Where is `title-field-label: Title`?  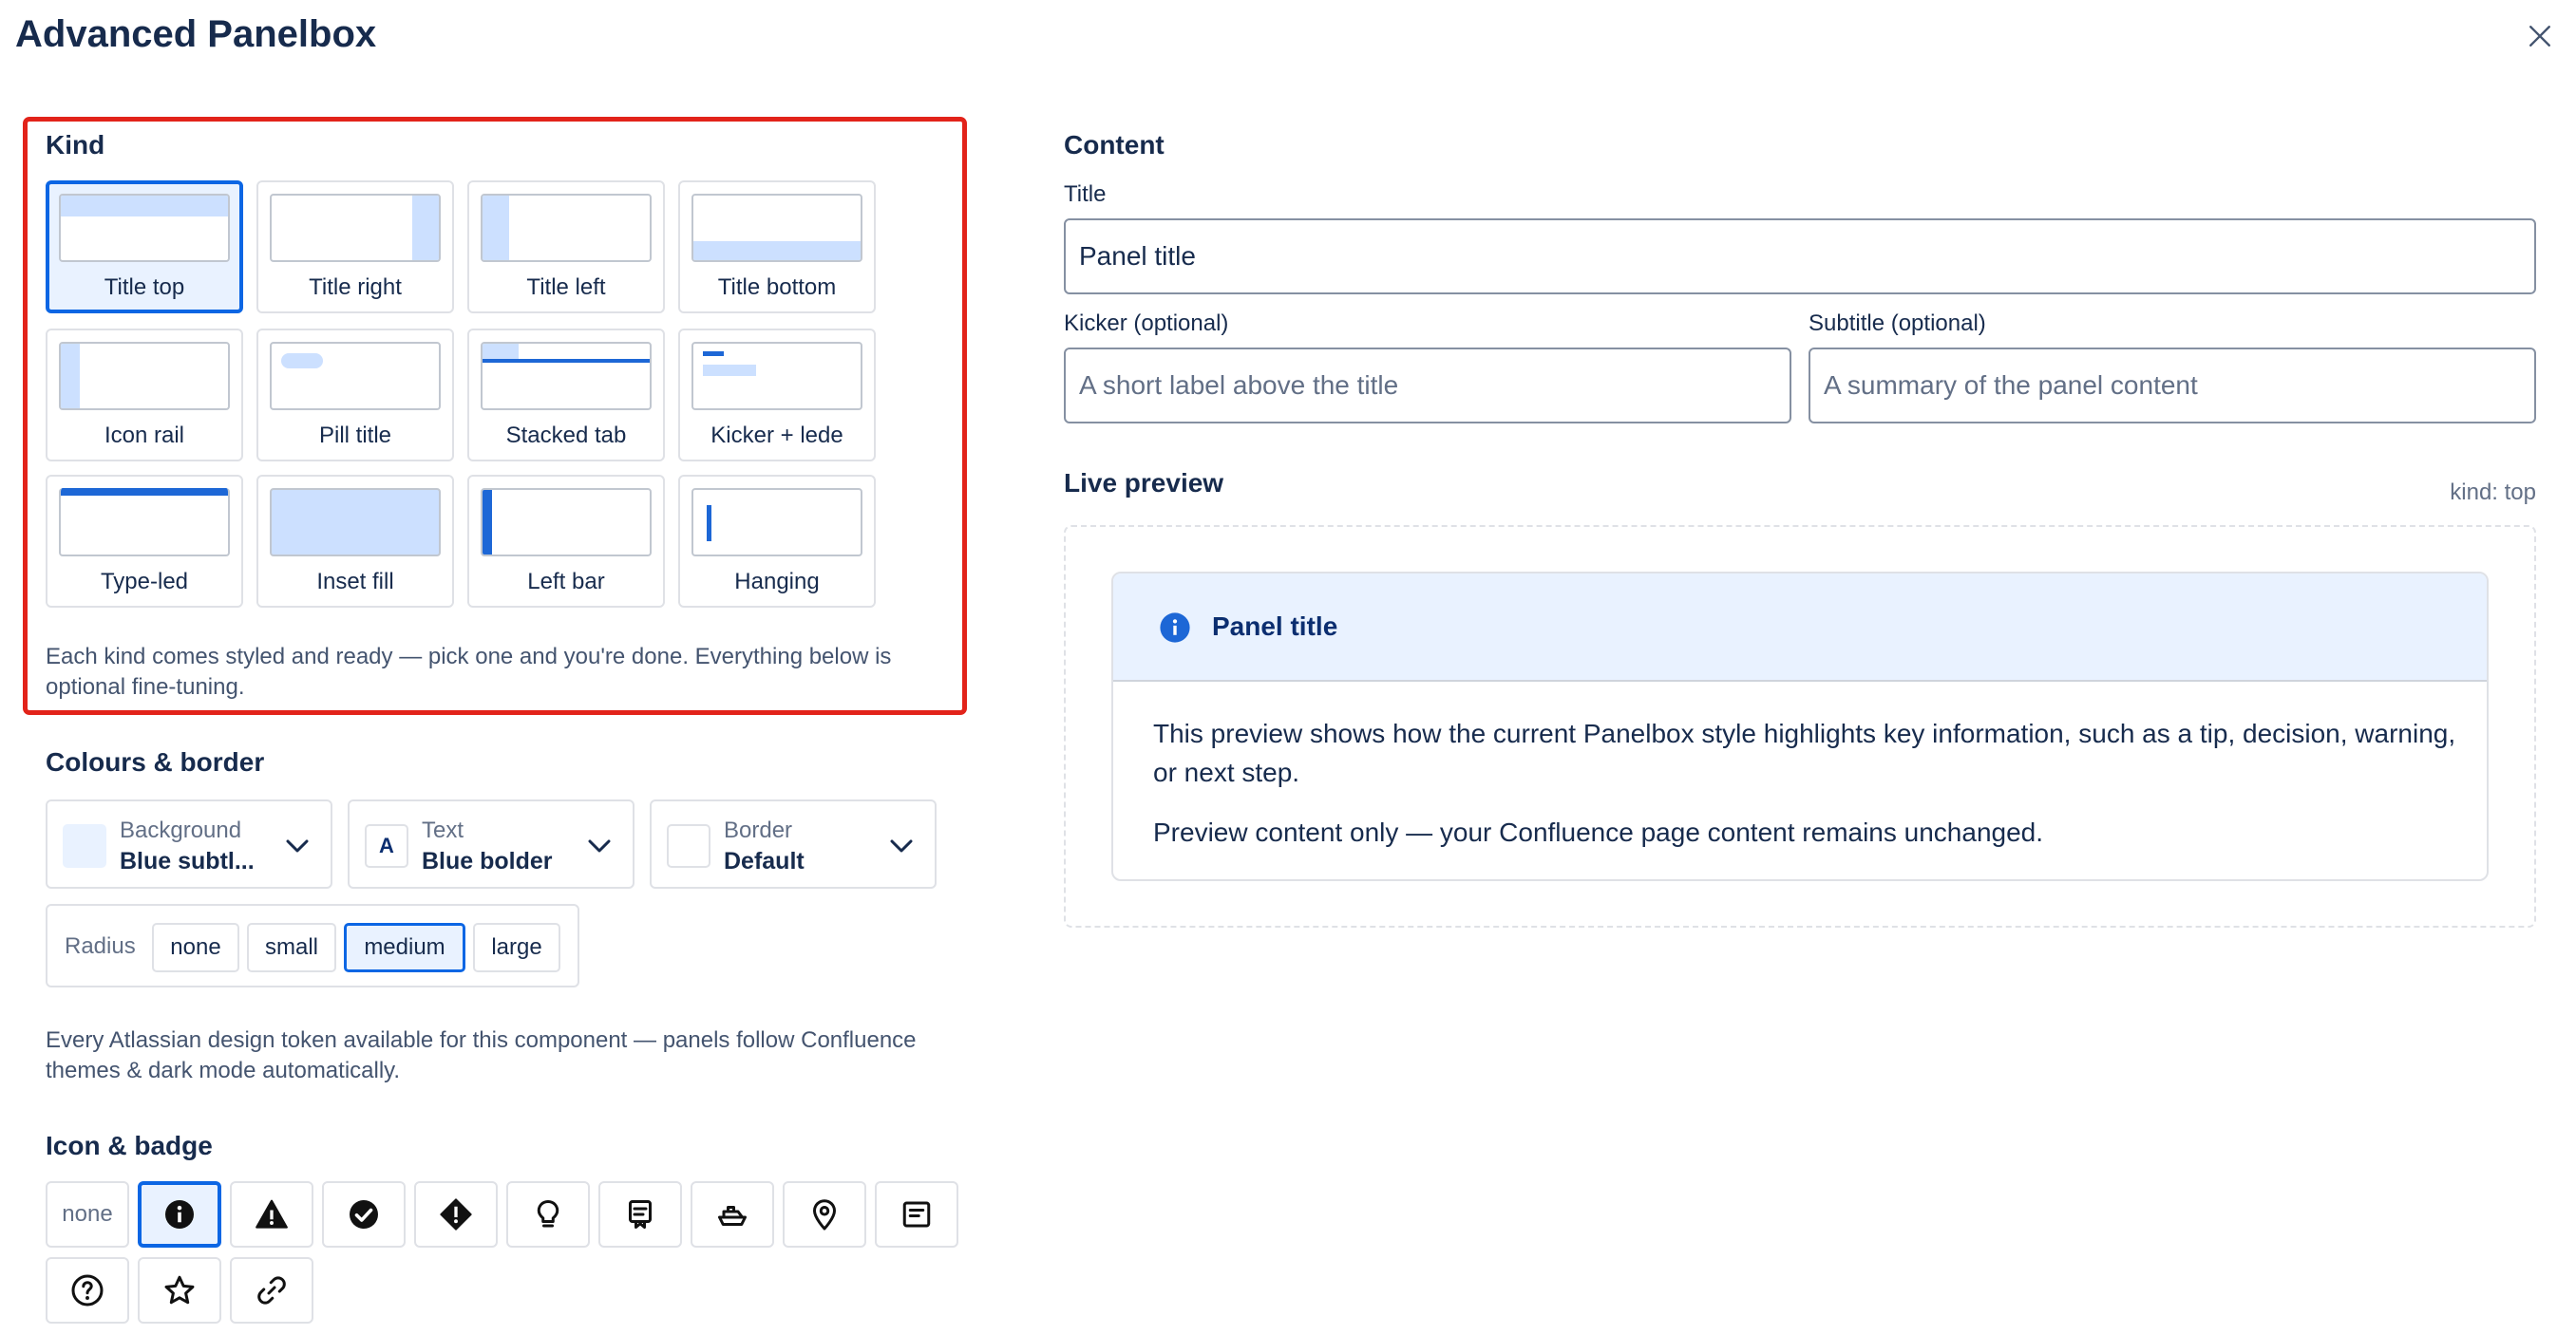
title-field-label: Title is located at coordinates (1085, 194).